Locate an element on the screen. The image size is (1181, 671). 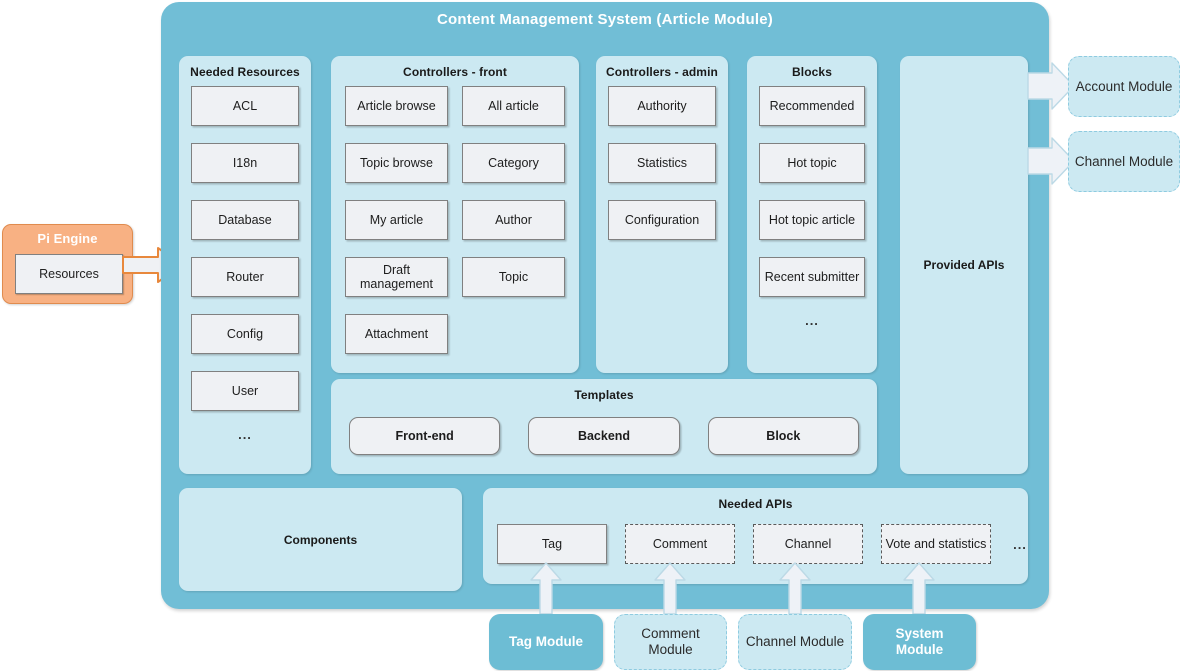
resource-item-i18n: I18n is located at coordinates (245, 163).